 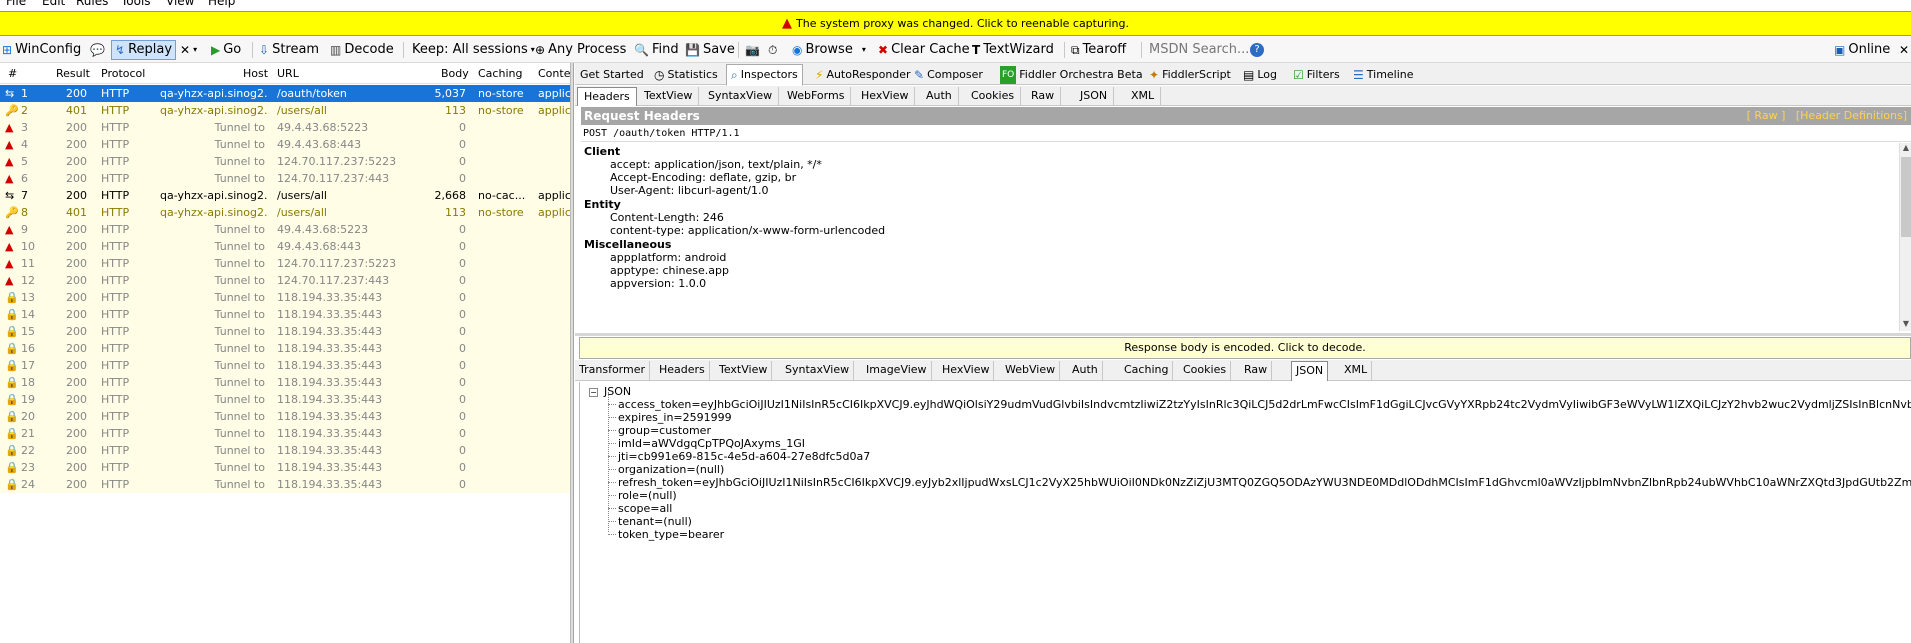 What do you see at coordinates (741, 96) in the screenshot?
I see `req-tab-syntaxview: SyntaxView` at bounding box center [741, 96].